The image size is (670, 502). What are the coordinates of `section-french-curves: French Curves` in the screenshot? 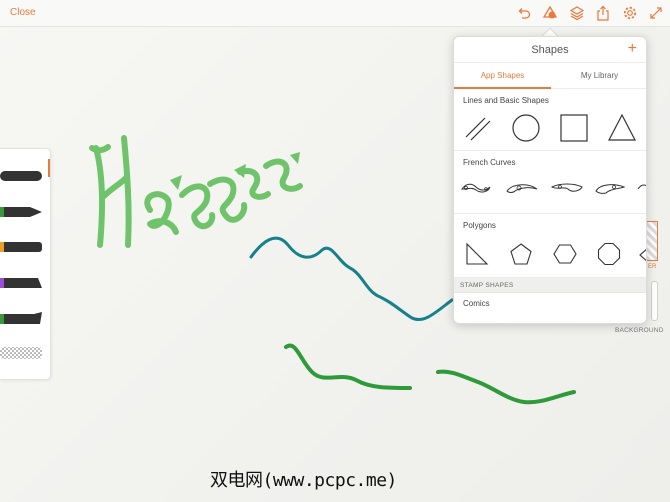 It's located at (550, 182).